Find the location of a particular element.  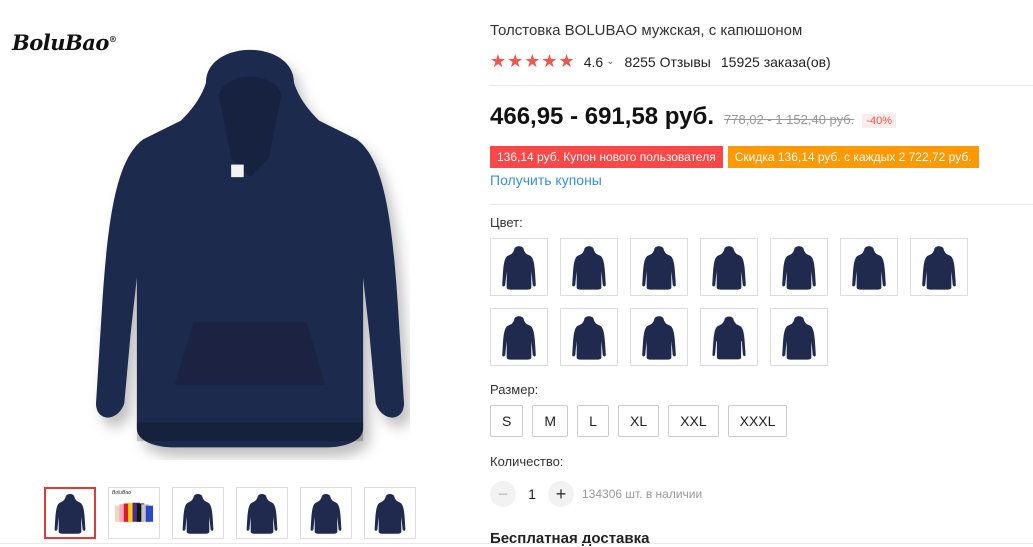

size-option-s: S is located at coordinates (507, 421).